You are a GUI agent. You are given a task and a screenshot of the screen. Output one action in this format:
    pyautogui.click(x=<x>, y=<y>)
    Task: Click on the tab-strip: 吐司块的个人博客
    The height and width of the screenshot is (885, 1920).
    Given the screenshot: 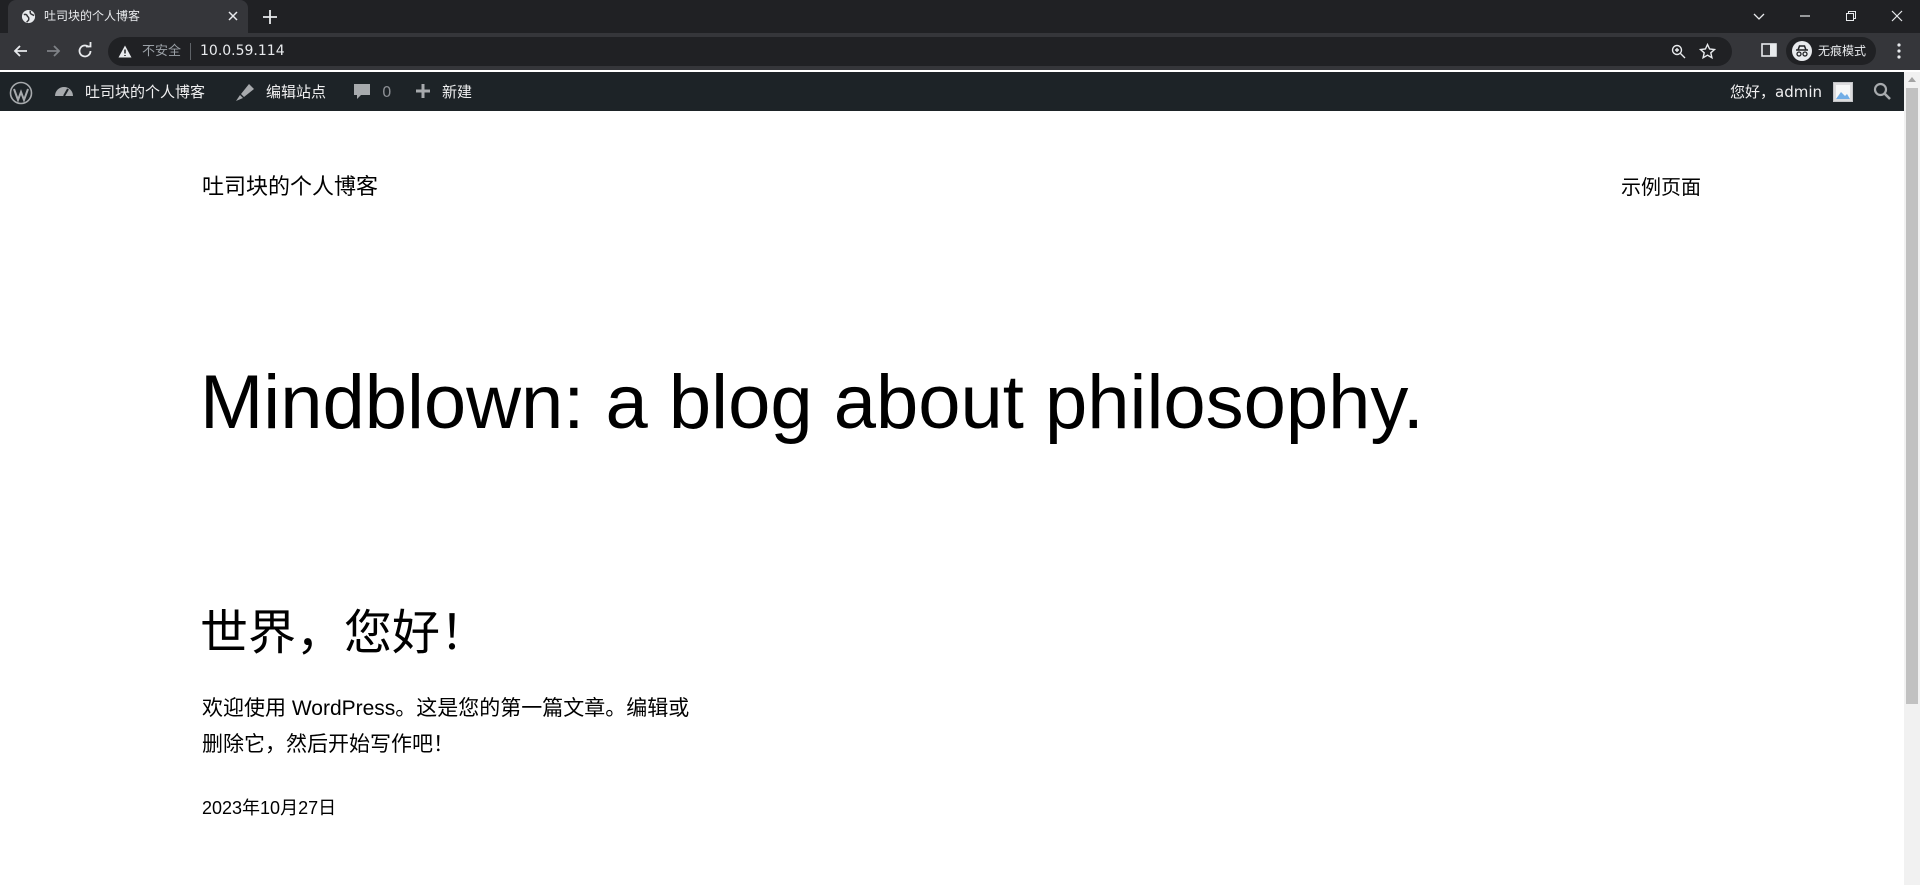 What is the action you would take?
    pyautogui.click(x=960, y=16)
    